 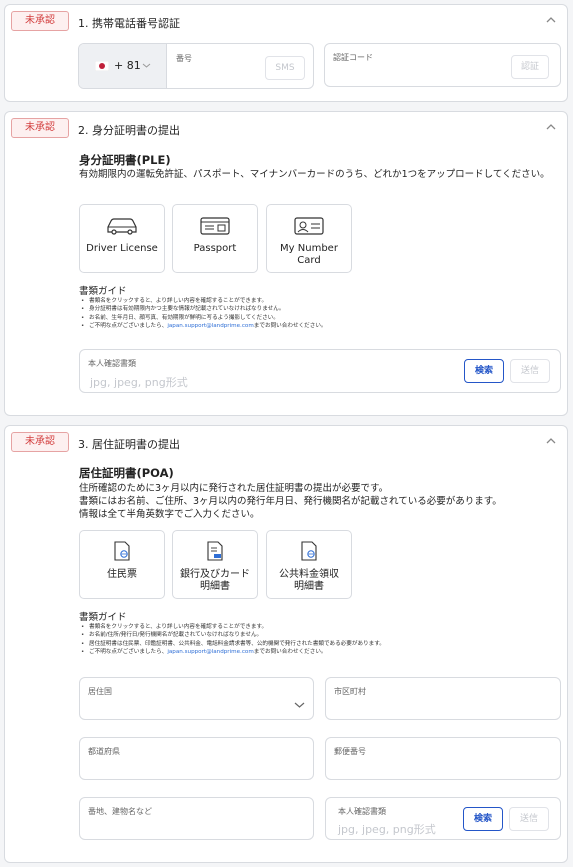 I want to click on card-label: Driver License, so click(x=122, y=248).